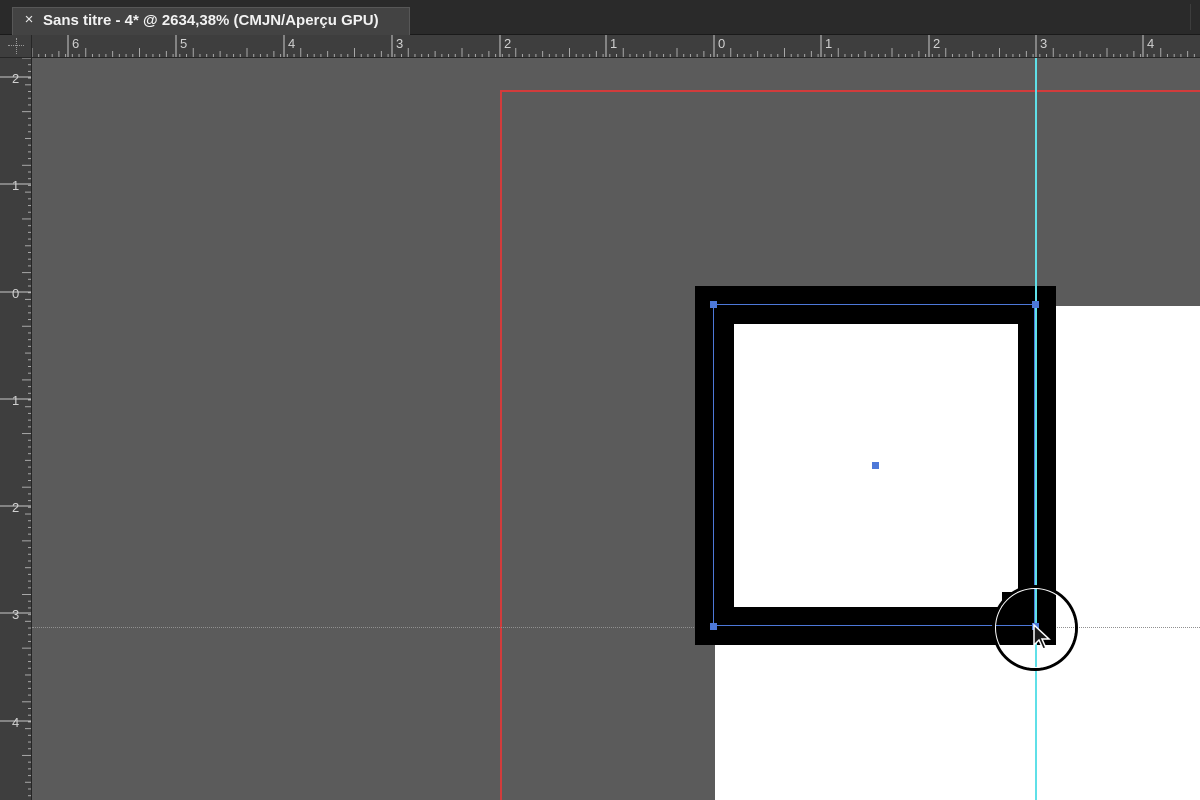 Image resolution: width=1200 pixels, height=800 pixels. Describe the element at coordinates (722, 43) in the screenshot. I see `ruler-h-label: 0` at that location.